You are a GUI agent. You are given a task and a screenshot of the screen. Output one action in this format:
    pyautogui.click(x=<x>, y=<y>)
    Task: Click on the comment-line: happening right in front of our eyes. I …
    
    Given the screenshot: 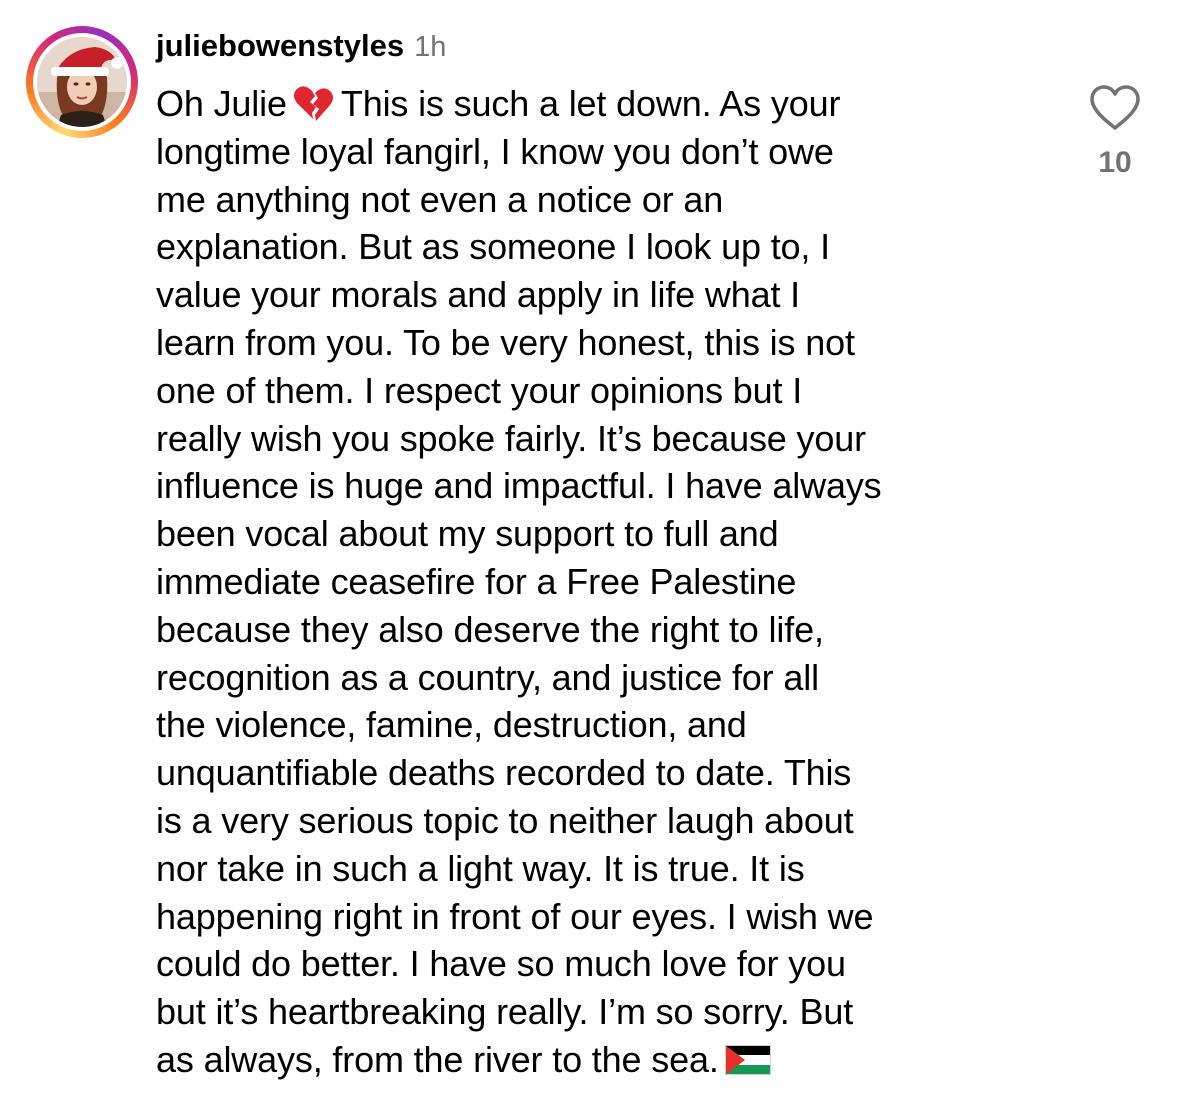 What is the action you would take?
    pyautogui.click(x=515, y=916)
    